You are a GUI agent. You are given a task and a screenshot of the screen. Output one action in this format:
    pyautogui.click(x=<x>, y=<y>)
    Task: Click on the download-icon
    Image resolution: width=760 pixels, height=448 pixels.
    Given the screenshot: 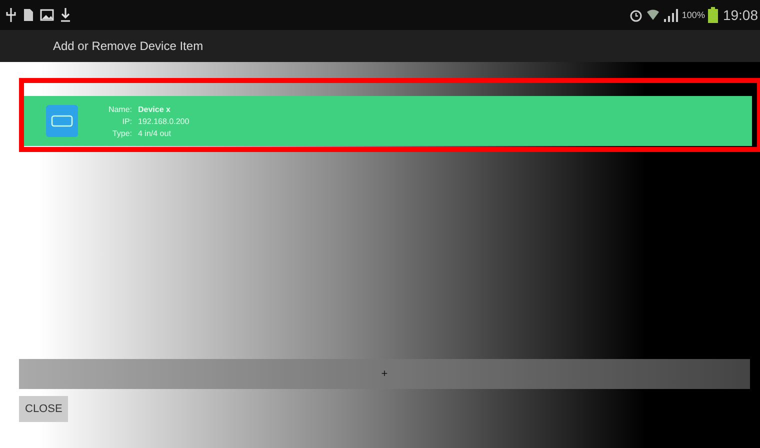 What is the action you would take?
    pyautogui.click(x=65, y=15)
    